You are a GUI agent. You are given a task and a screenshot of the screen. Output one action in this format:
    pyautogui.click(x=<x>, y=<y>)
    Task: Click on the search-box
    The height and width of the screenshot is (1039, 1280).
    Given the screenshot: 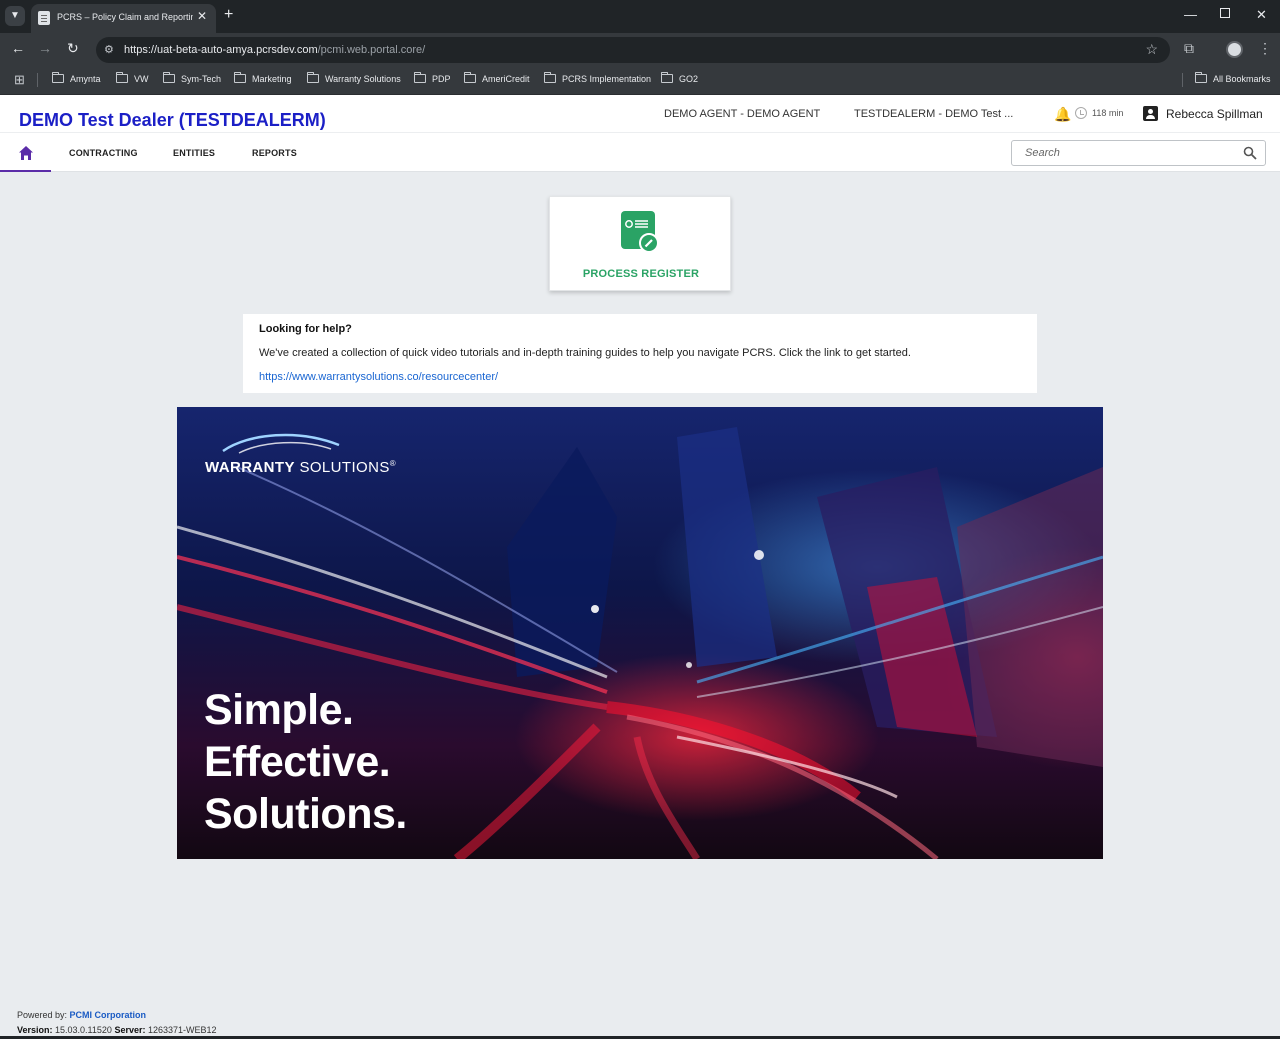 What is the action you would take?
    pyautogui.click(x=1138, y=153)
    